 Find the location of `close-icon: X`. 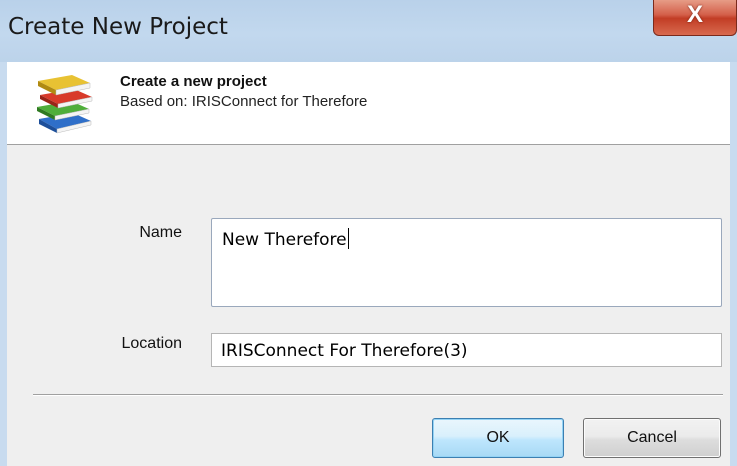

close-icon: X is located at coordinates (694, 14).